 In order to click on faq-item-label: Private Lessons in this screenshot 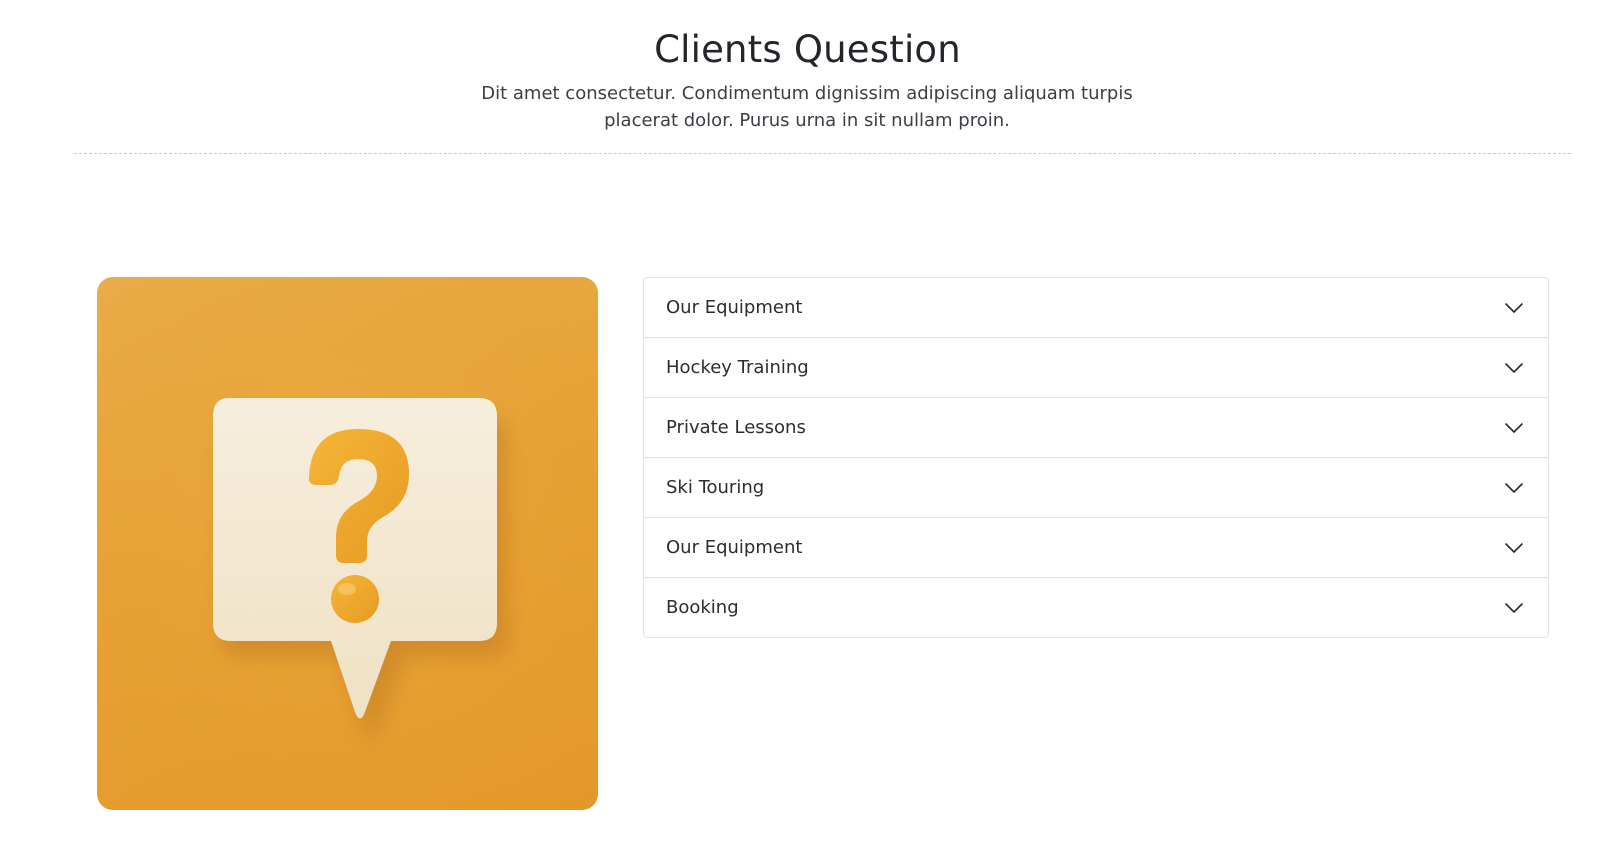, I will do `click(736, 427)`.